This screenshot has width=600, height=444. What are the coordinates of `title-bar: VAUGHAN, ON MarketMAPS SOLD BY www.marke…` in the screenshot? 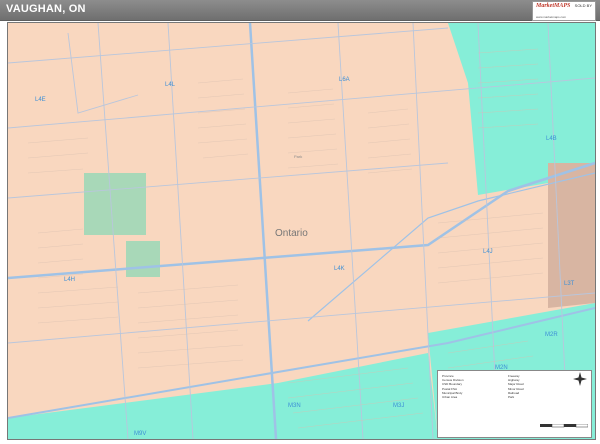 It's located at (300, 10).